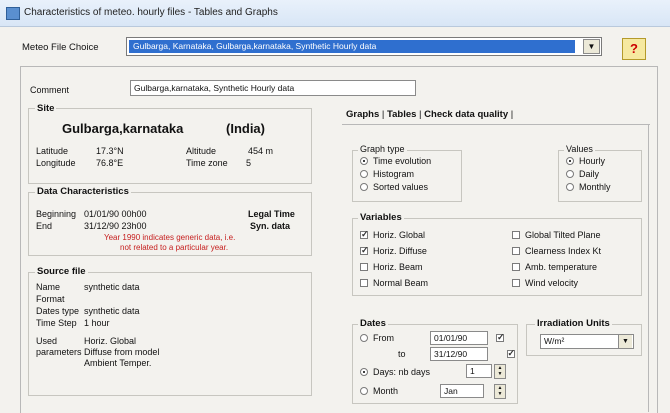 This screenshot has width=670, height=413. Describe the element at coordinates (381, 217) in the screenshot. I see `variables-title: Variables` at that location.